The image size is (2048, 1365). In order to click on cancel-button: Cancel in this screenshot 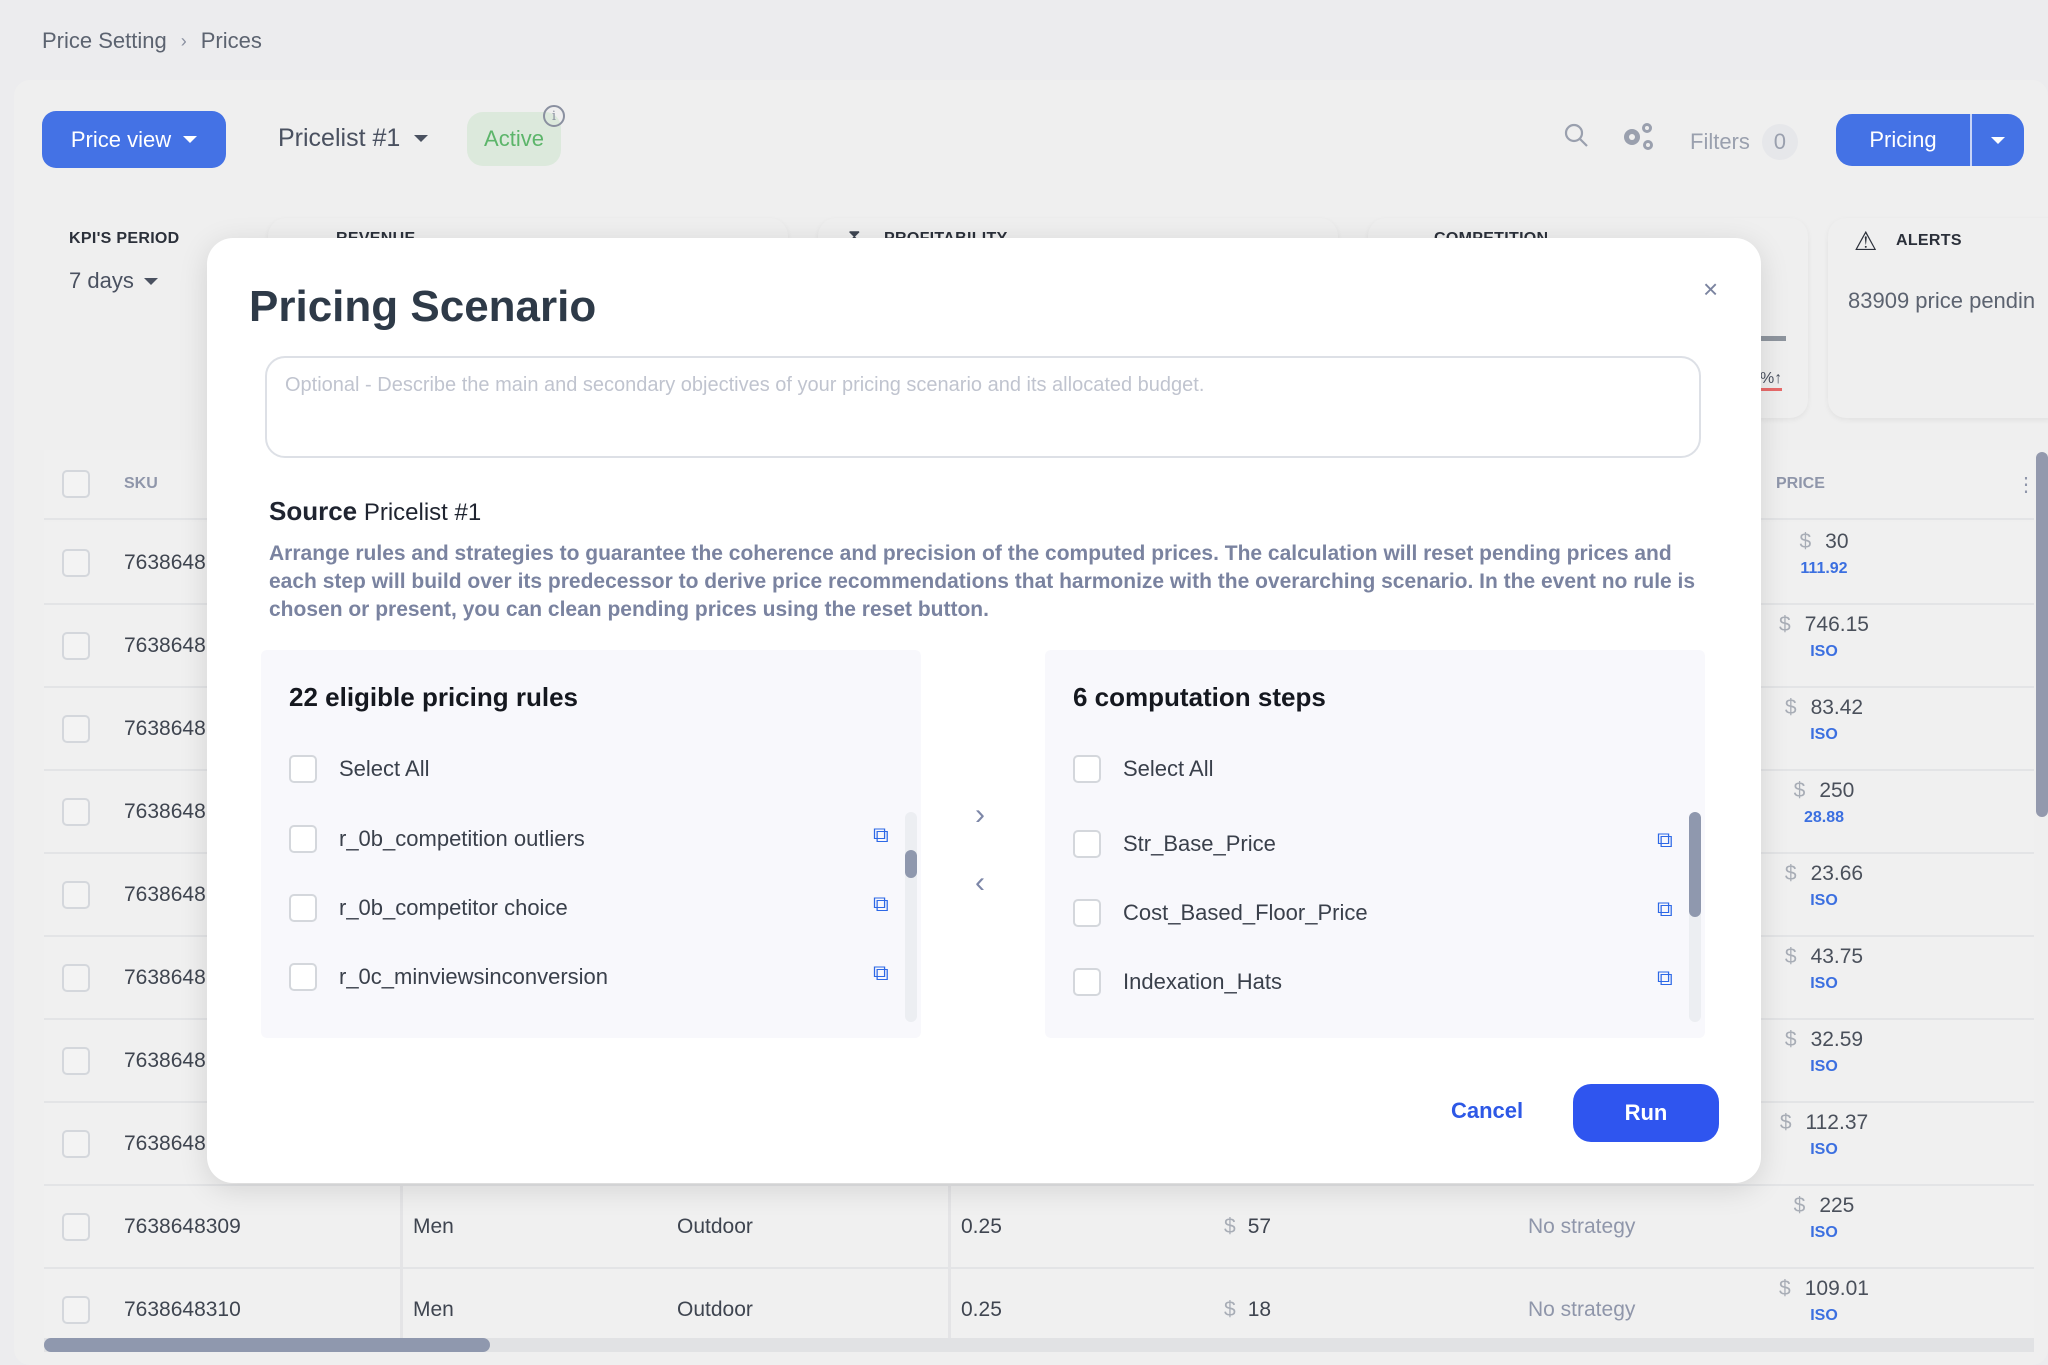, I will do `click(1487, 1111)`.